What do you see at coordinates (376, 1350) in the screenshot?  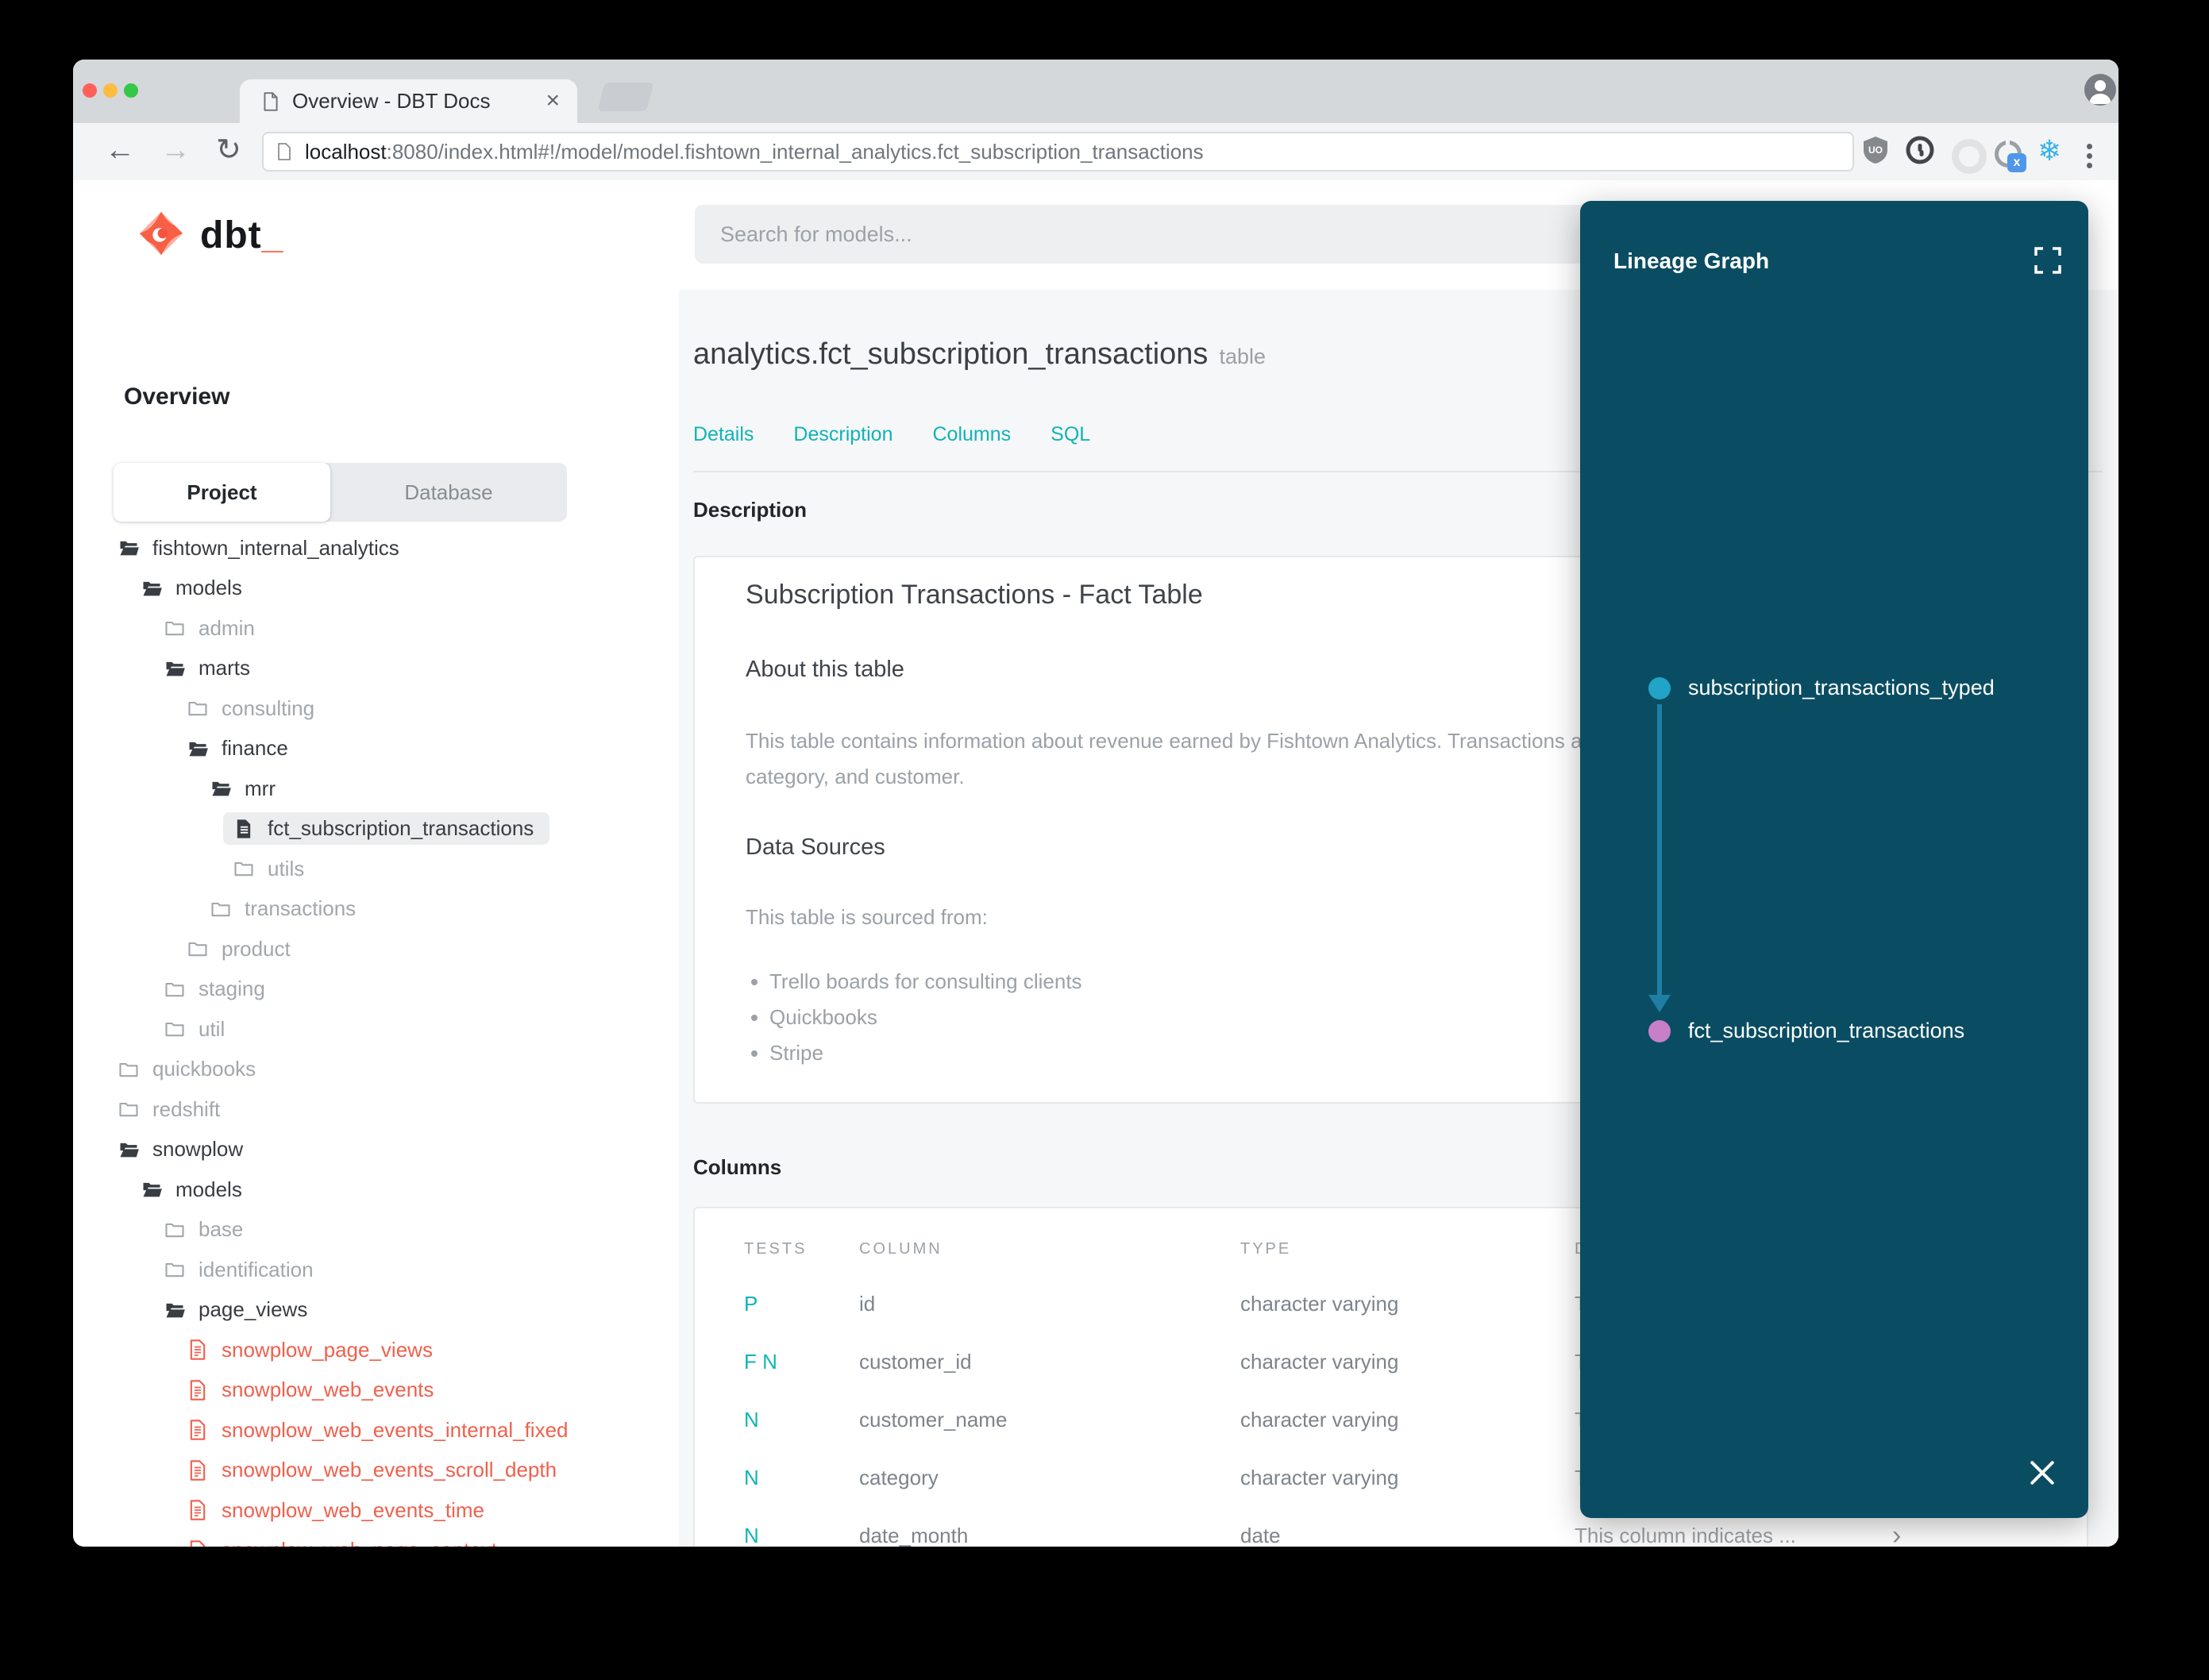 I see `tree-item-snowplow_page_views: snowplow_page_views` at bounding box center [376, 1350].